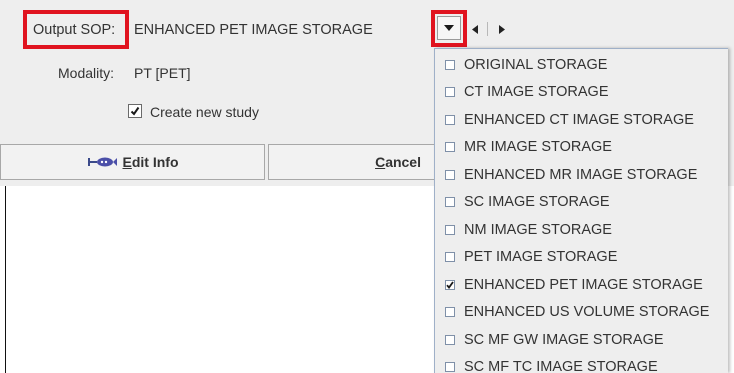  I want to click on menu-item-label: ORIGINAL STORAGE, so click(536, 64).